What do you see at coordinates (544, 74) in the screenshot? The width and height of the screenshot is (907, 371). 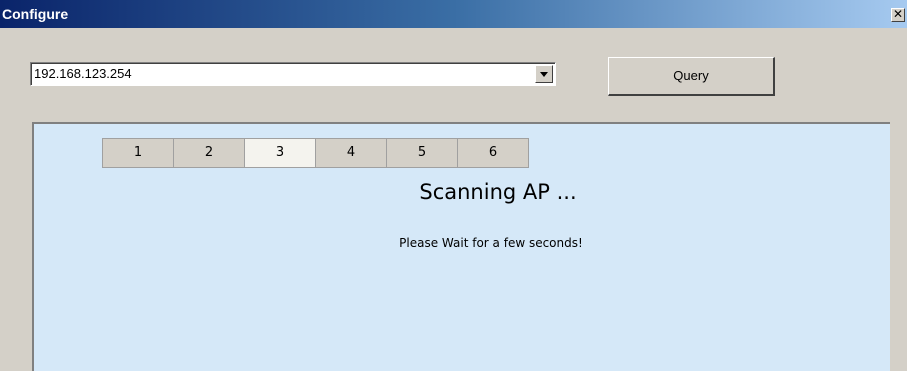 I see `dropdown-arrow-icon` at bounding box center [544, 74].